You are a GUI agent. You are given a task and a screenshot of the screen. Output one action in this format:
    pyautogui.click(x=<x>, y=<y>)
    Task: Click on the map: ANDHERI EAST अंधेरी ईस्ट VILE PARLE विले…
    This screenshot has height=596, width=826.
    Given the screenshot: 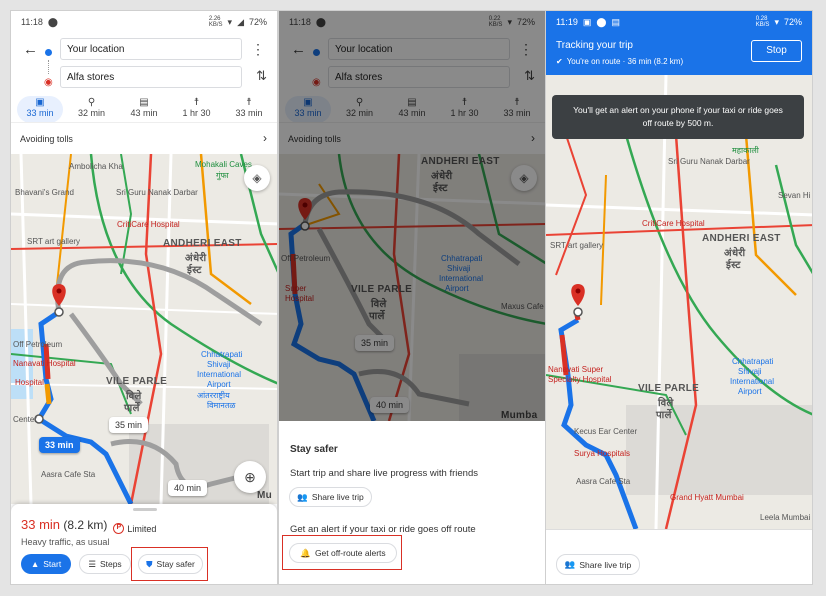 What is the action you would take?
    pyautogui.click(x=412, y=287)
    